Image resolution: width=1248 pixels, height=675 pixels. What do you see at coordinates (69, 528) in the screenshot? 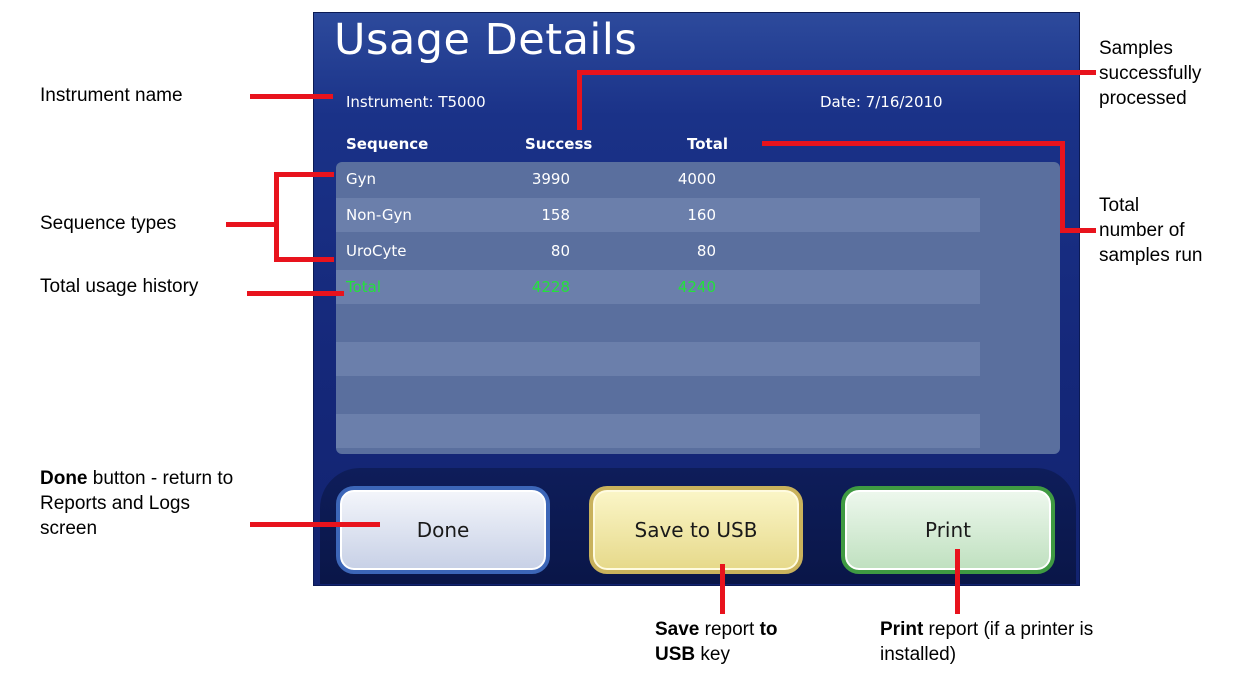
I see `callout-done-line3: screen` at bounding box center [69, 528].